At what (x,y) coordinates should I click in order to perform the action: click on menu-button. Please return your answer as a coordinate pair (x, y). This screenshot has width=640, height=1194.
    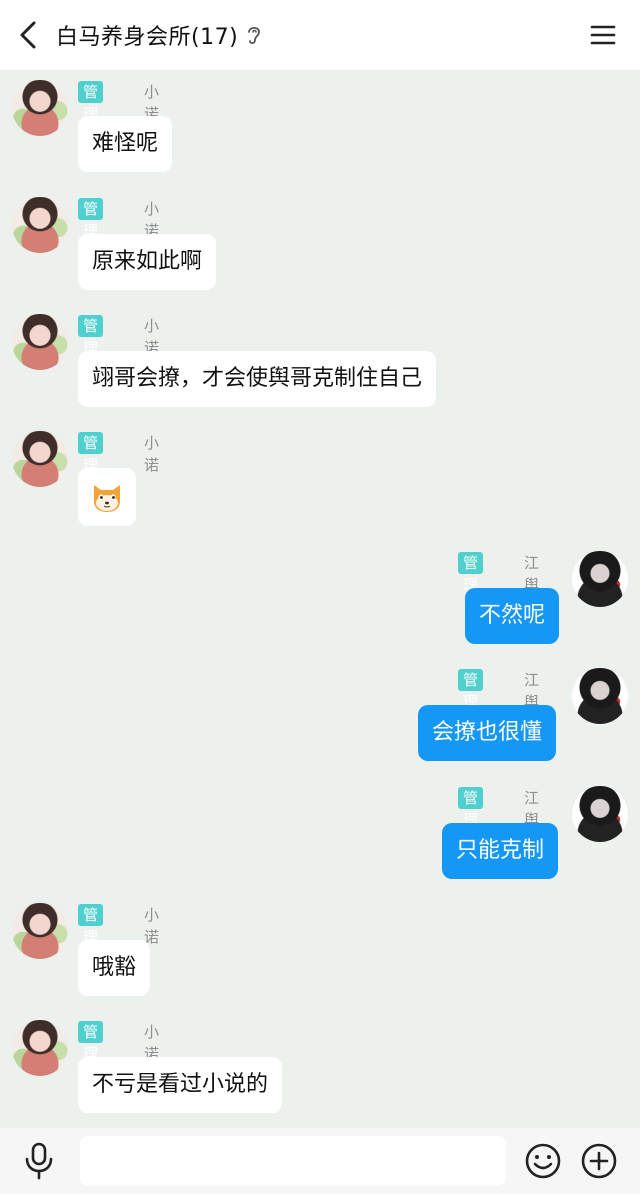
    Looking at the image, I should click on (603, 35).